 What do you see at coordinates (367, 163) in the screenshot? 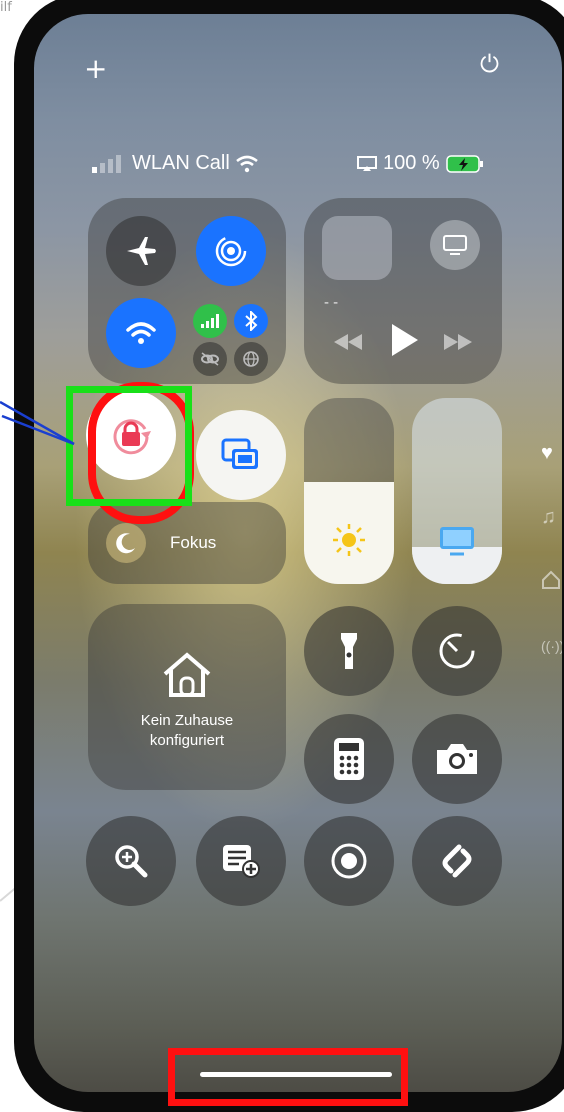
I see `screen-mirror-status-icon` at bounding box center [367, 163].